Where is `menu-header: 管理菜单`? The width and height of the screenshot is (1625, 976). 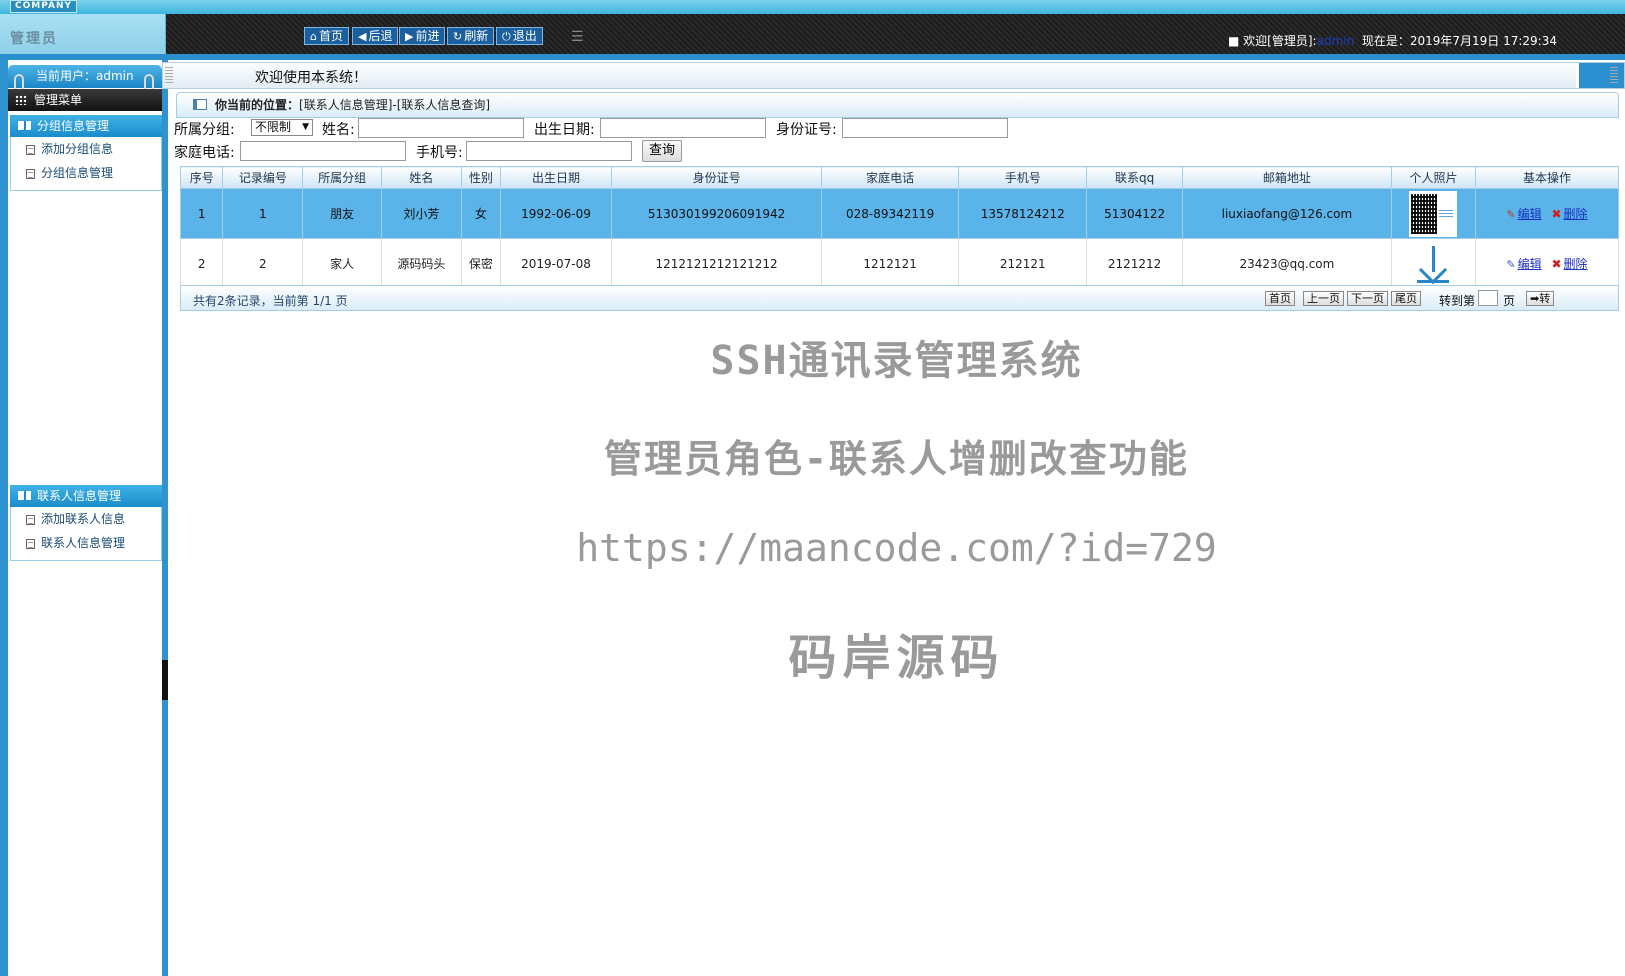
menu-header: 管理菜单 is located at coordinates (85, 100).